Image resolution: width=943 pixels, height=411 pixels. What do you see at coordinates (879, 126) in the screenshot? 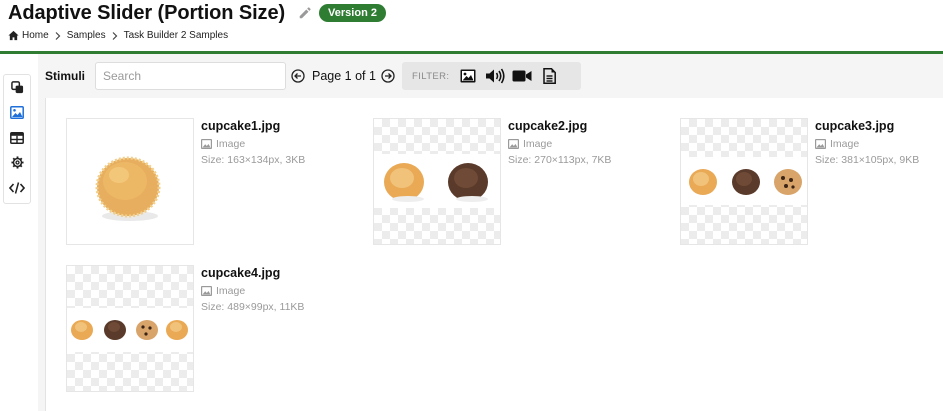
I see `file-name: cupcake3.jpg` at bounding box center [879, 126].